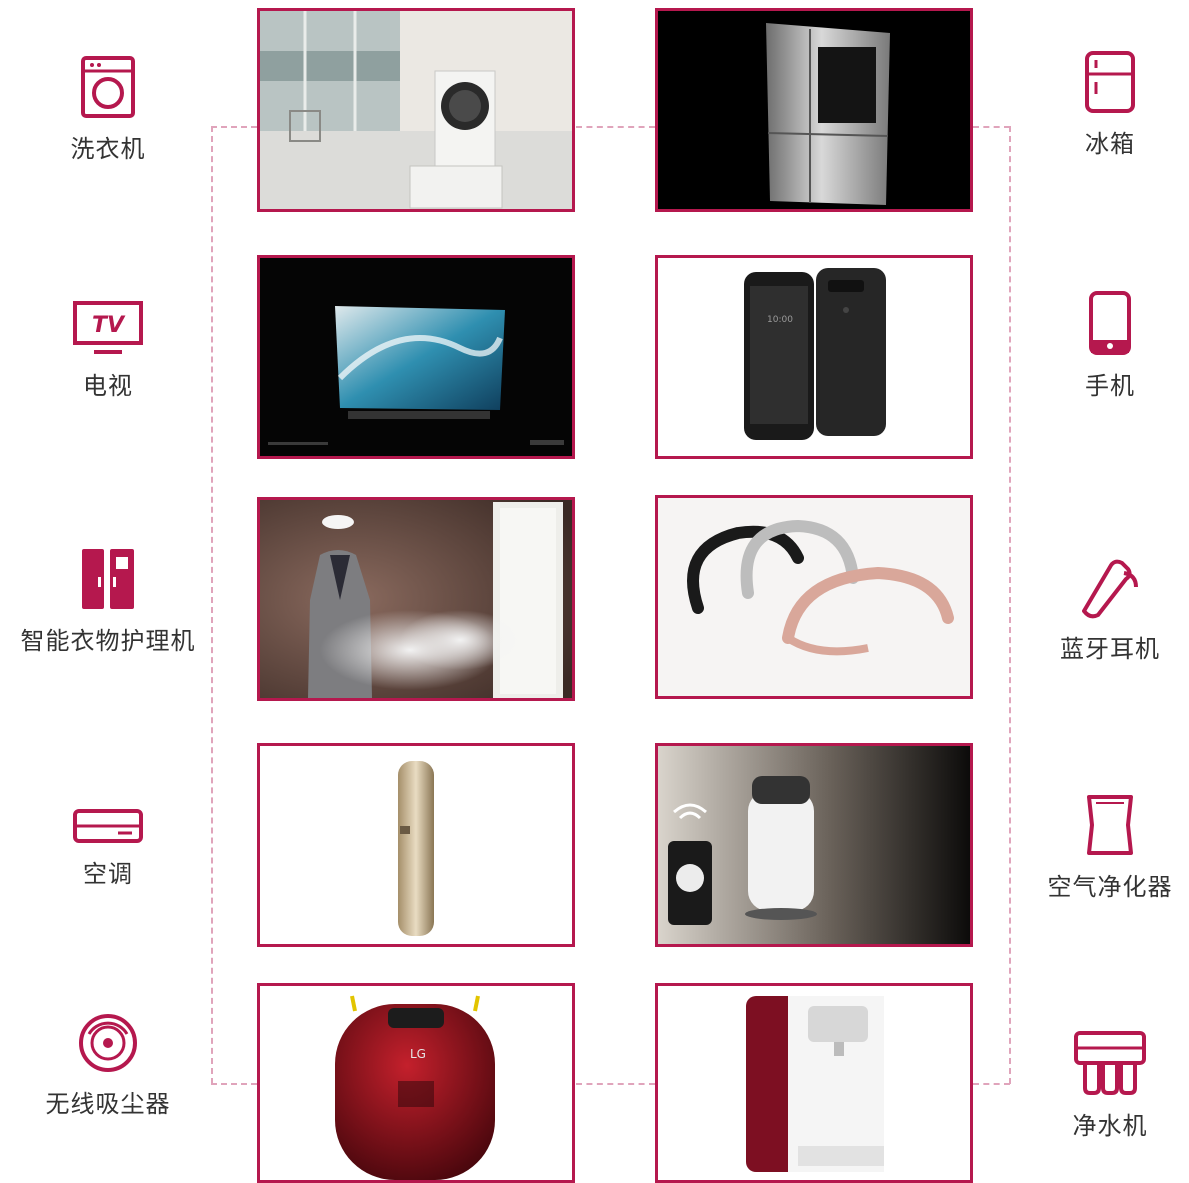  I want to click on category-washing-machine: 洗衣机, so click(108, 109).